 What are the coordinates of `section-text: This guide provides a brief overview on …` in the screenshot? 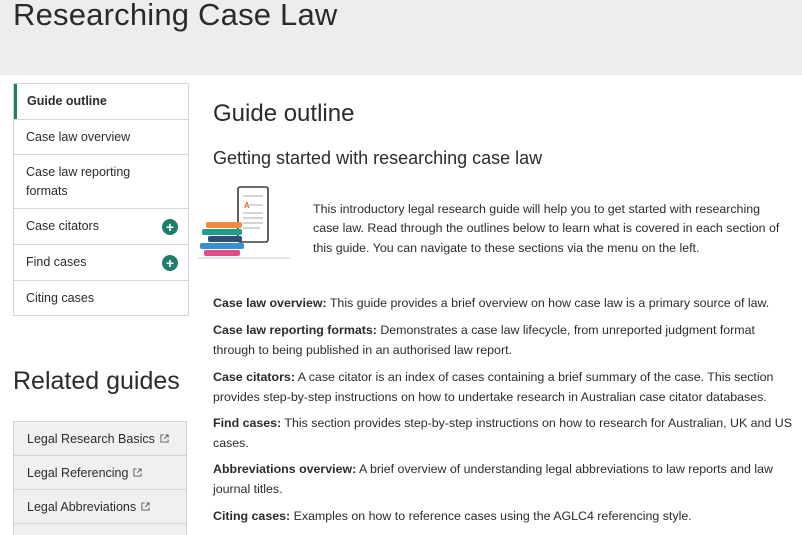 It's located at (548, 303).